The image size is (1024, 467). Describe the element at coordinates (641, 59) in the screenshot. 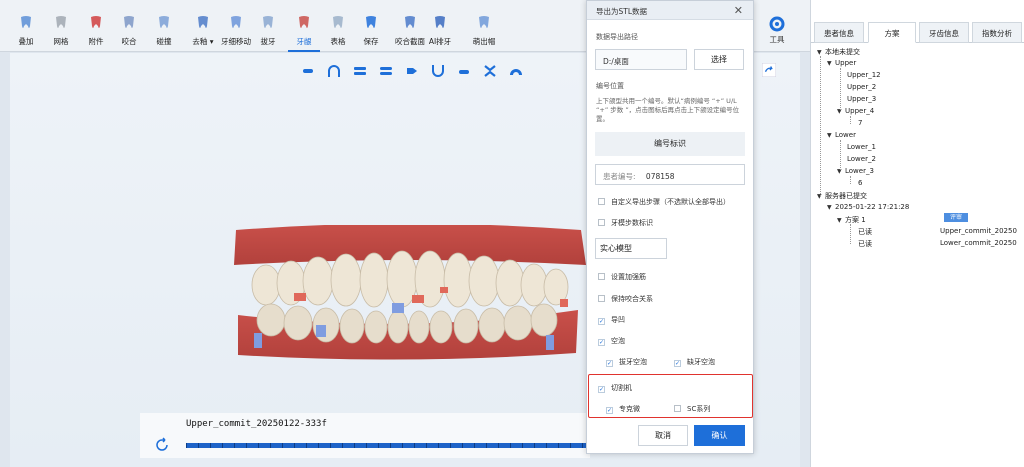

I see `path-field: D:/桌面` at that location.